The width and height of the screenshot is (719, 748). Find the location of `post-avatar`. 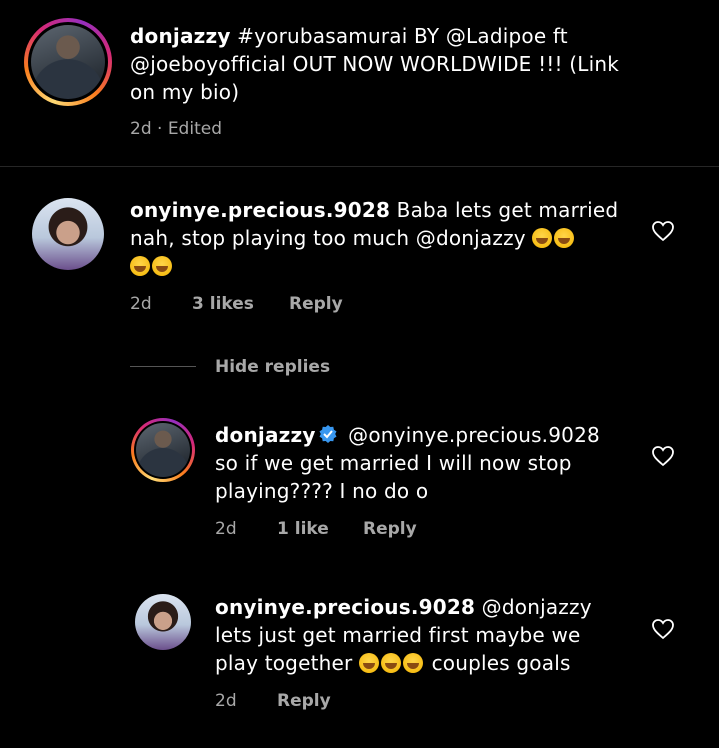

post-avatar is located at coordinates (68, 62).